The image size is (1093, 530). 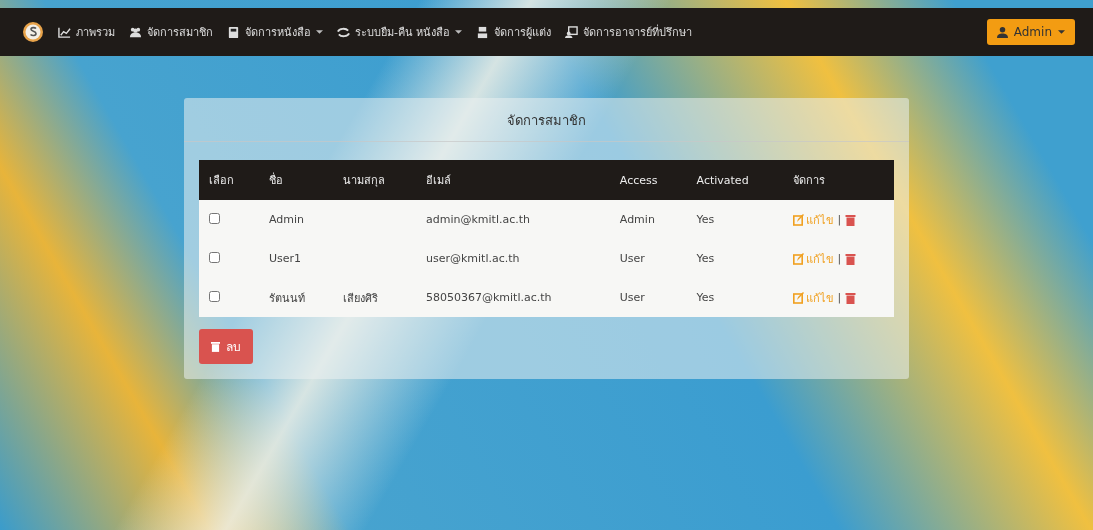 I want to click on panel-title: จัดการสมาชิก, so click(x=546, y=120).